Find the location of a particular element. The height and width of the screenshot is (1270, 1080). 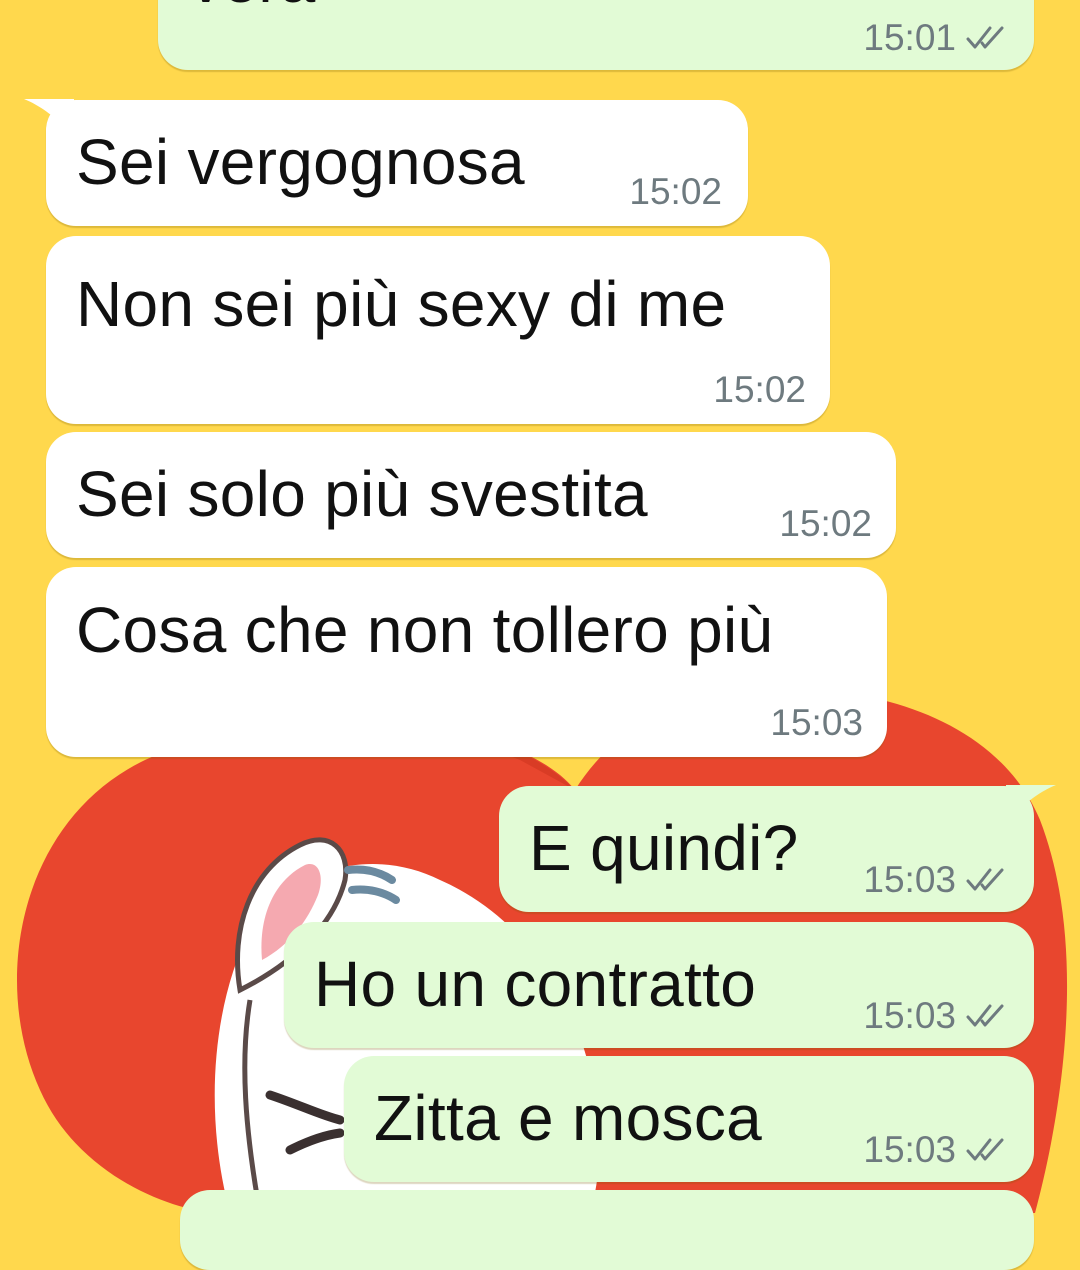

message-text: Non sei più sexy di me is located at coordinates (401, 304).